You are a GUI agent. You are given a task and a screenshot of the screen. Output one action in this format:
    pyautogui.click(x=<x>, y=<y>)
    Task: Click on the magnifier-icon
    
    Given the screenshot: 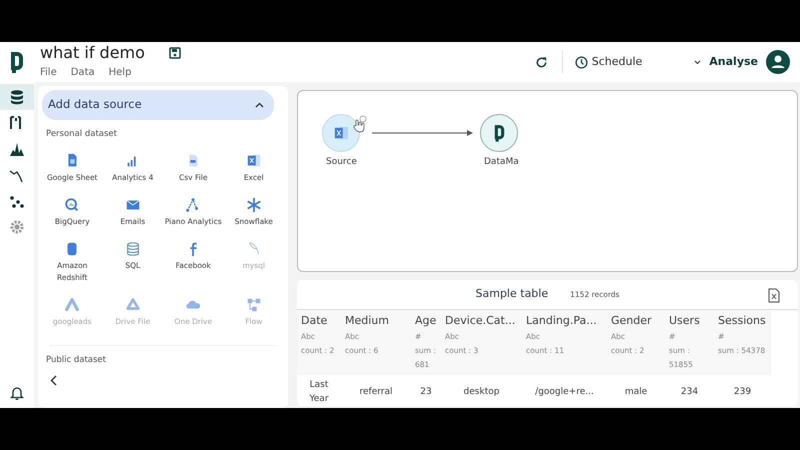 What is the action you would take?
    pyautogui.click(x=72, y=205)
    